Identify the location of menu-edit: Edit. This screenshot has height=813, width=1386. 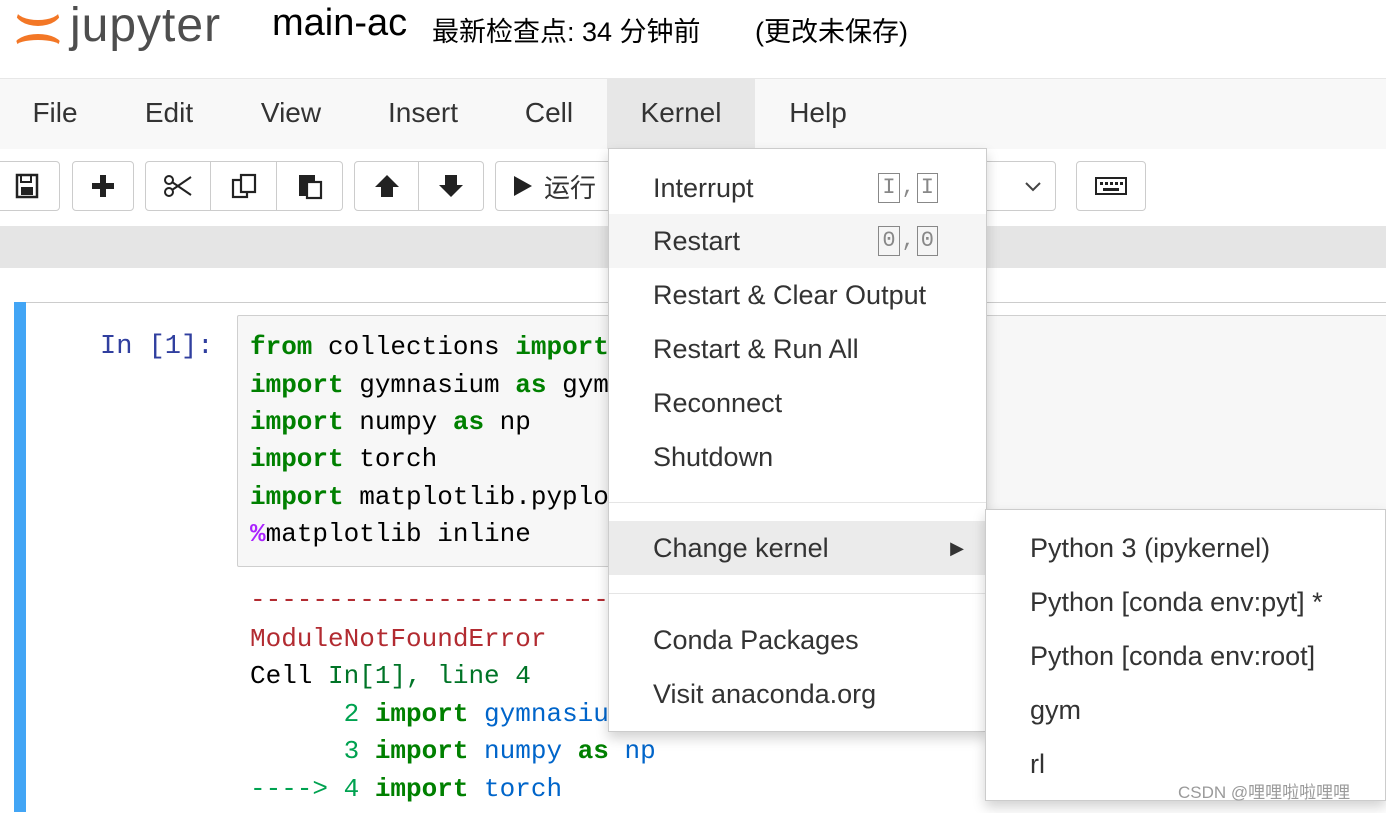
(169, 114).